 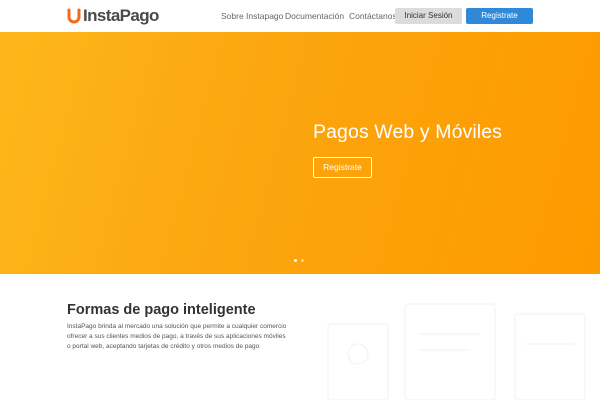 I want to click on instapago-logo: InstaPago, so click(x=113, y=16).